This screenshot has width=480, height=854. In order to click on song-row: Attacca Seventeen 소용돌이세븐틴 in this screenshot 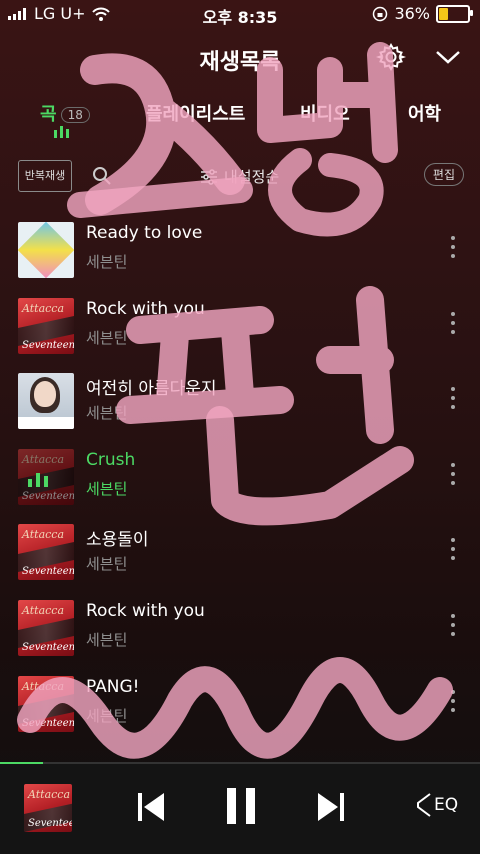, I will do `click(240, 556)`.